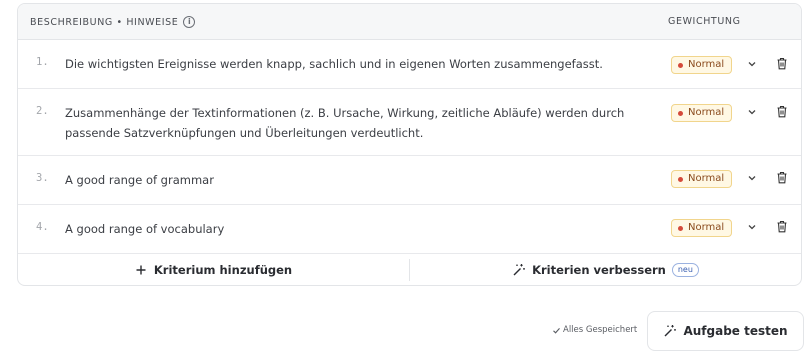  Describe the element at coordinates (350, 229) in the screenshot. I see `criterion-text: A good range of vocabulary` at that location.